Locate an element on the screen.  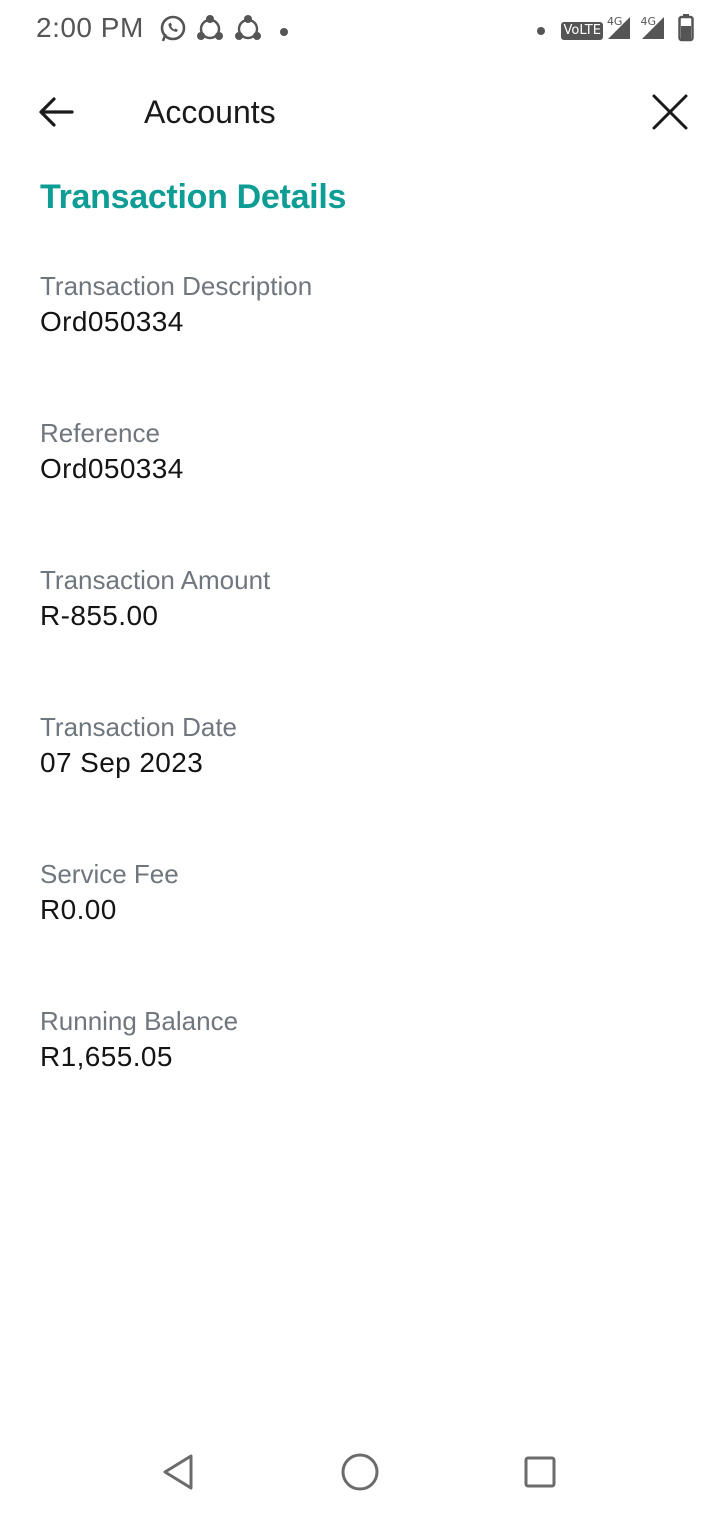
arrow-left-icon is located at coordinates (56, 114).